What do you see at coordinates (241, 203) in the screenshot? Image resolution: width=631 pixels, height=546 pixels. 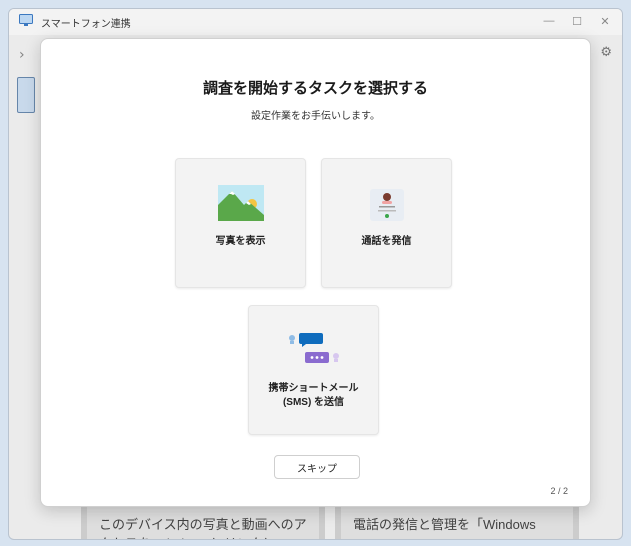 I see `photo-landscape-icon` at bounding box center [241, 203].